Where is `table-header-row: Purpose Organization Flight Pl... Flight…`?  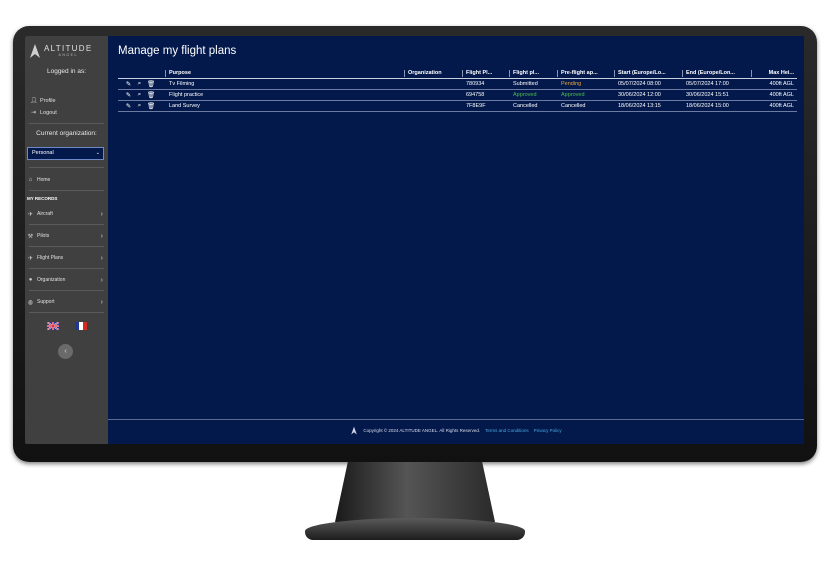
table-header-row: Purpose Organization Flight Pl... Flight… is located at coordinates (457, 74).